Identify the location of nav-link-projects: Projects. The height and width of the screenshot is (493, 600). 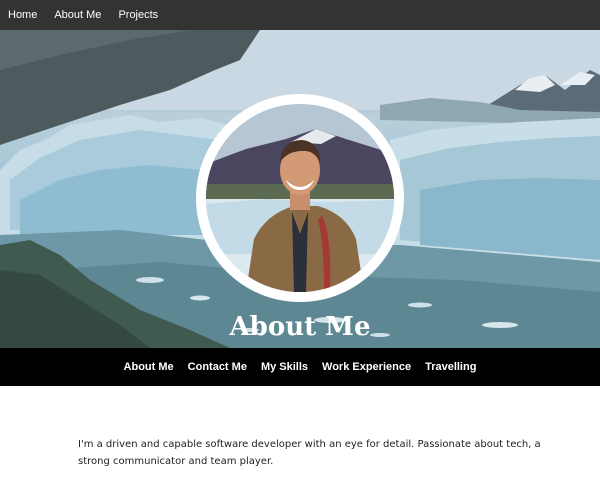
(138, 15).